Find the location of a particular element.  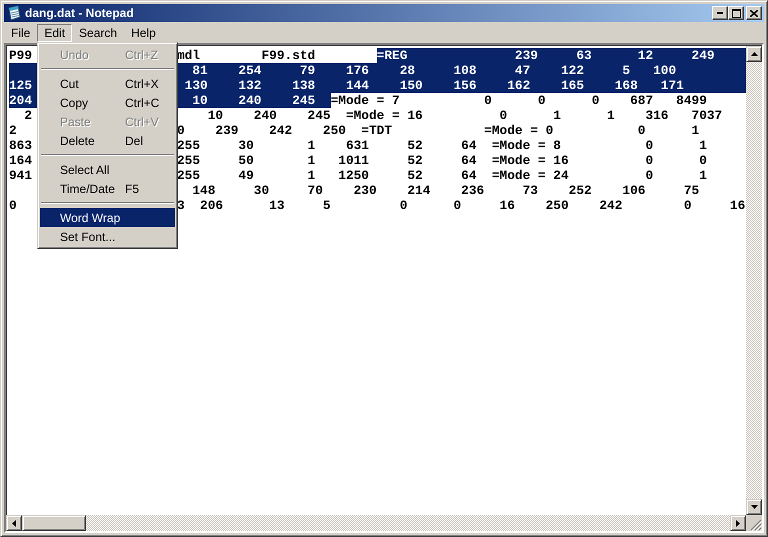

close-button is located at coordinates (754, 13).